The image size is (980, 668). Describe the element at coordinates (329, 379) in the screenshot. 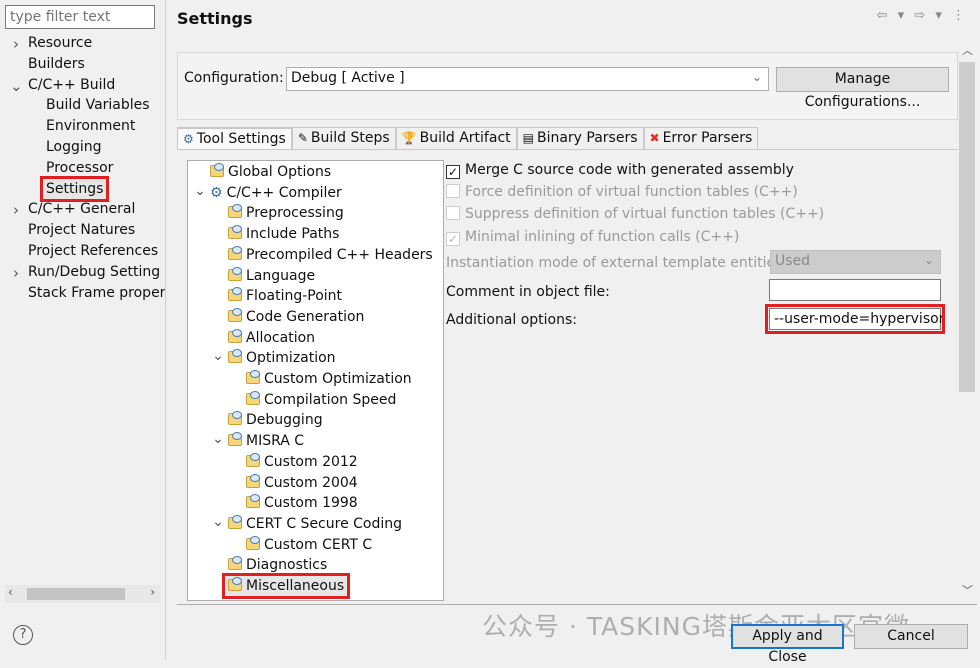

I see `tree-item: Custom Optimization` at that location.